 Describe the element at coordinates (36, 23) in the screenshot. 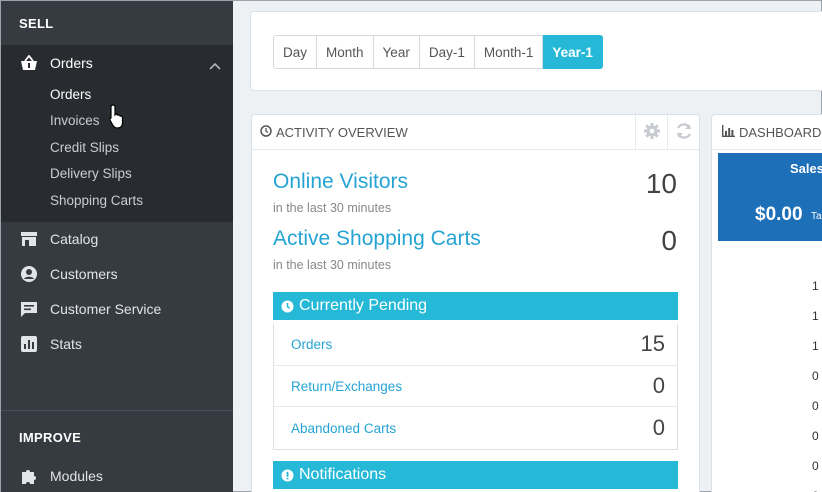

I see `sidebar-section-sell: SELL` at that location.